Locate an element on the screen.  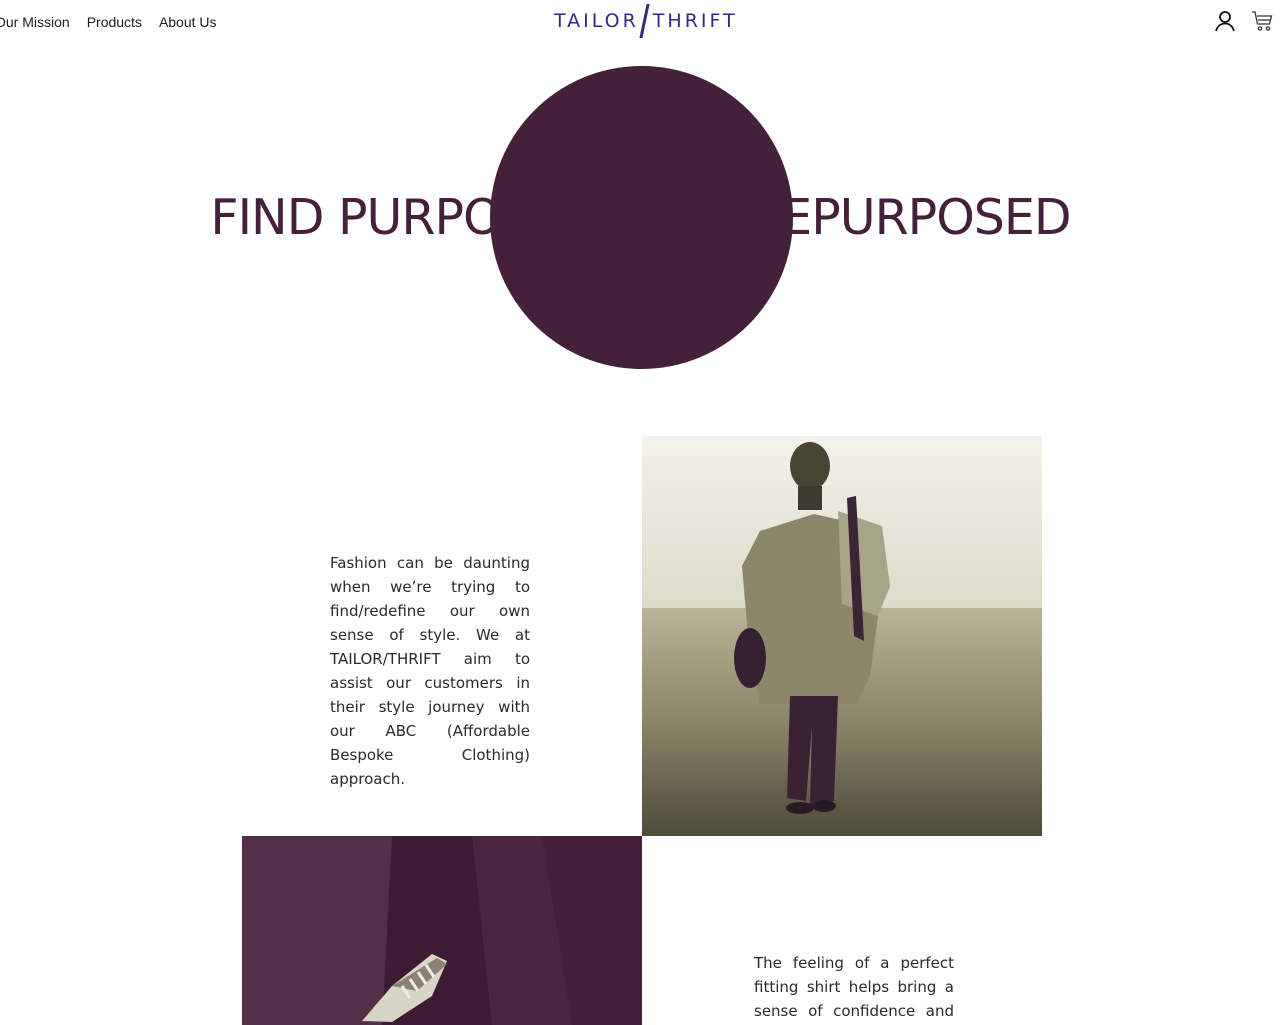
main-nav: Our Mission Products About Us is located at coordinates (108, 22).